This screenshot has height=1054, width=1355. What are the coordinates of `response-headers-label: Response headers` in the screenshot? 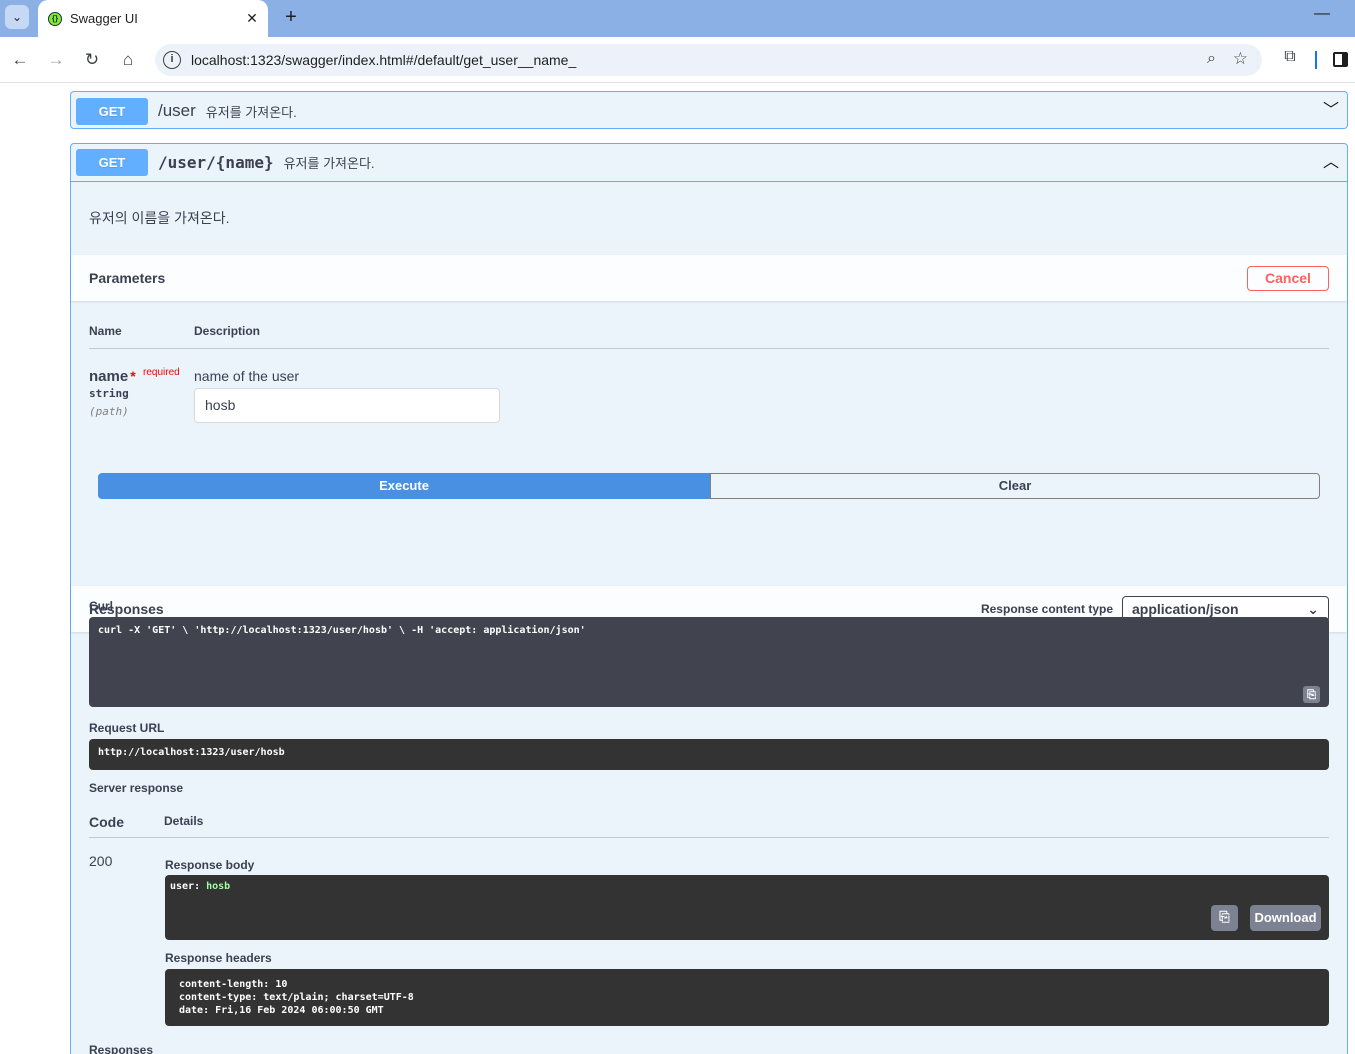 It's located at (218, 958).